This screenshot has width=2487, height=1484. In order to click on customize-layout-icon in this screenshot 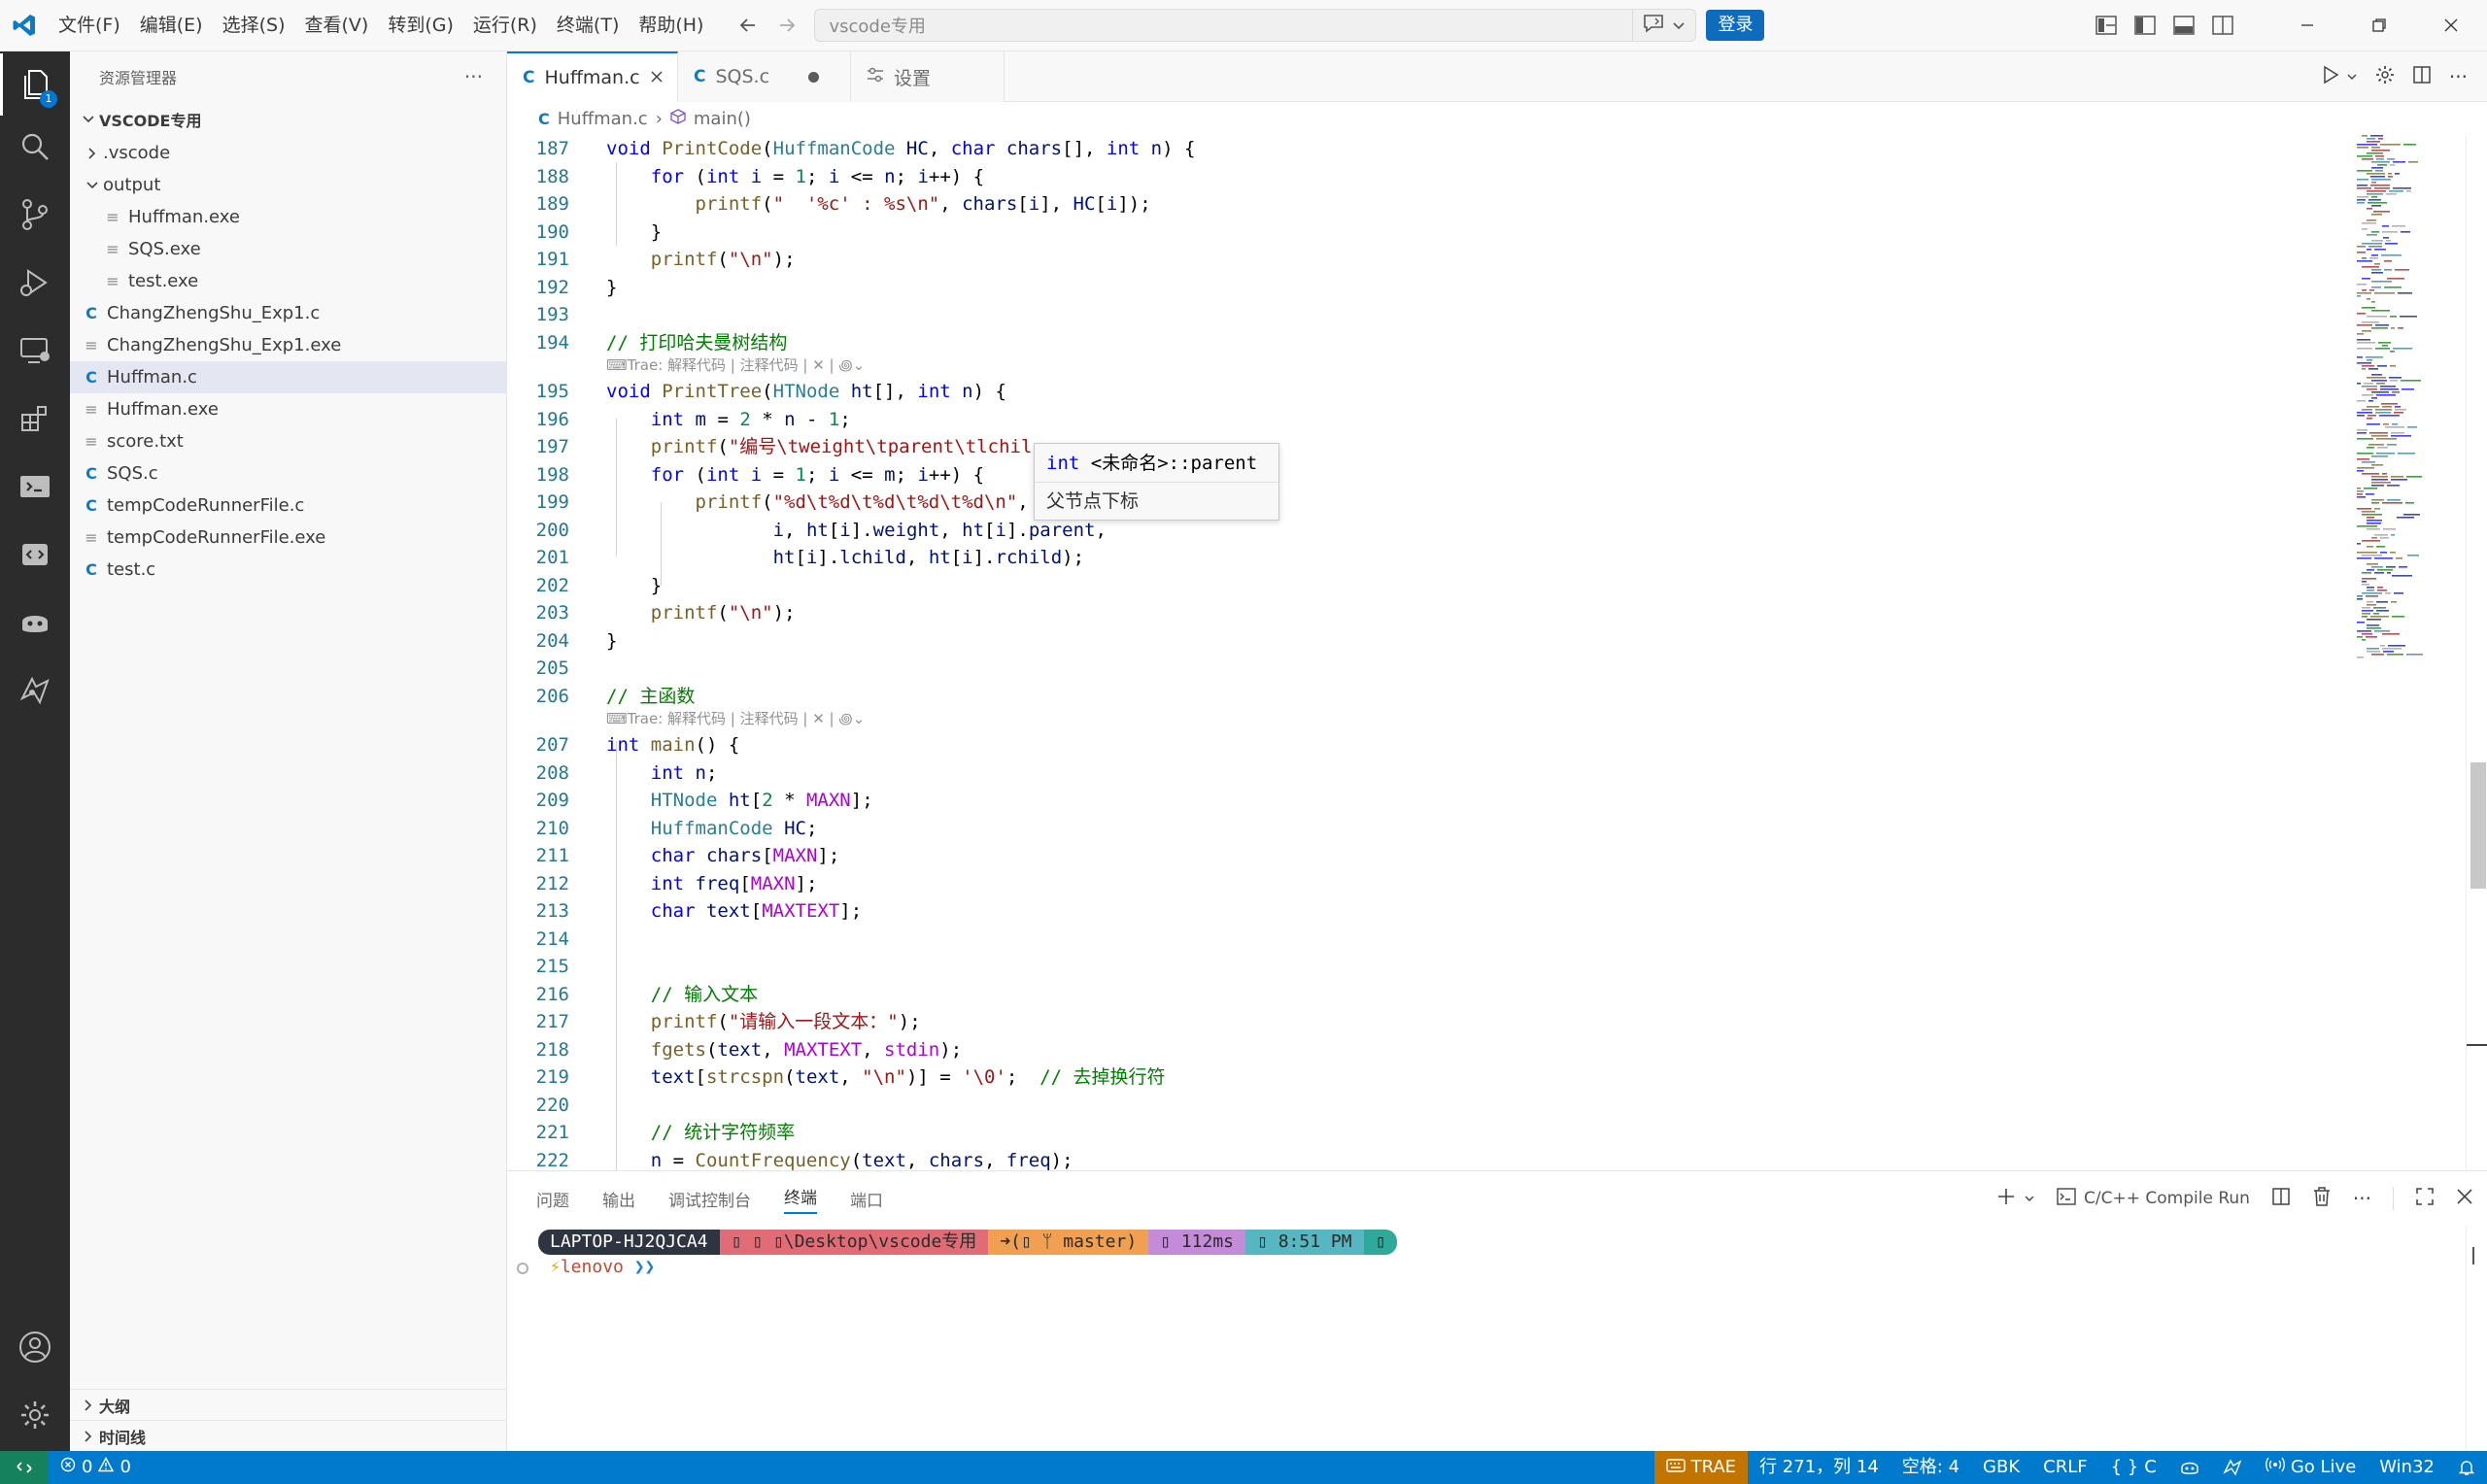, I will do `click(2106, 25)`.